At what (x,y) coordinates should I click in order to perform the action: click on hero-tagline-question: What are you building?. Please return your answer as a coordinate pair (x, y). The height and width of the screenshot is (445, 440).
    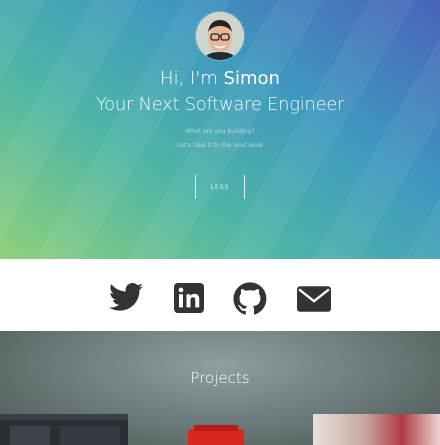
    Looking at the image, I should click on (220, 131).